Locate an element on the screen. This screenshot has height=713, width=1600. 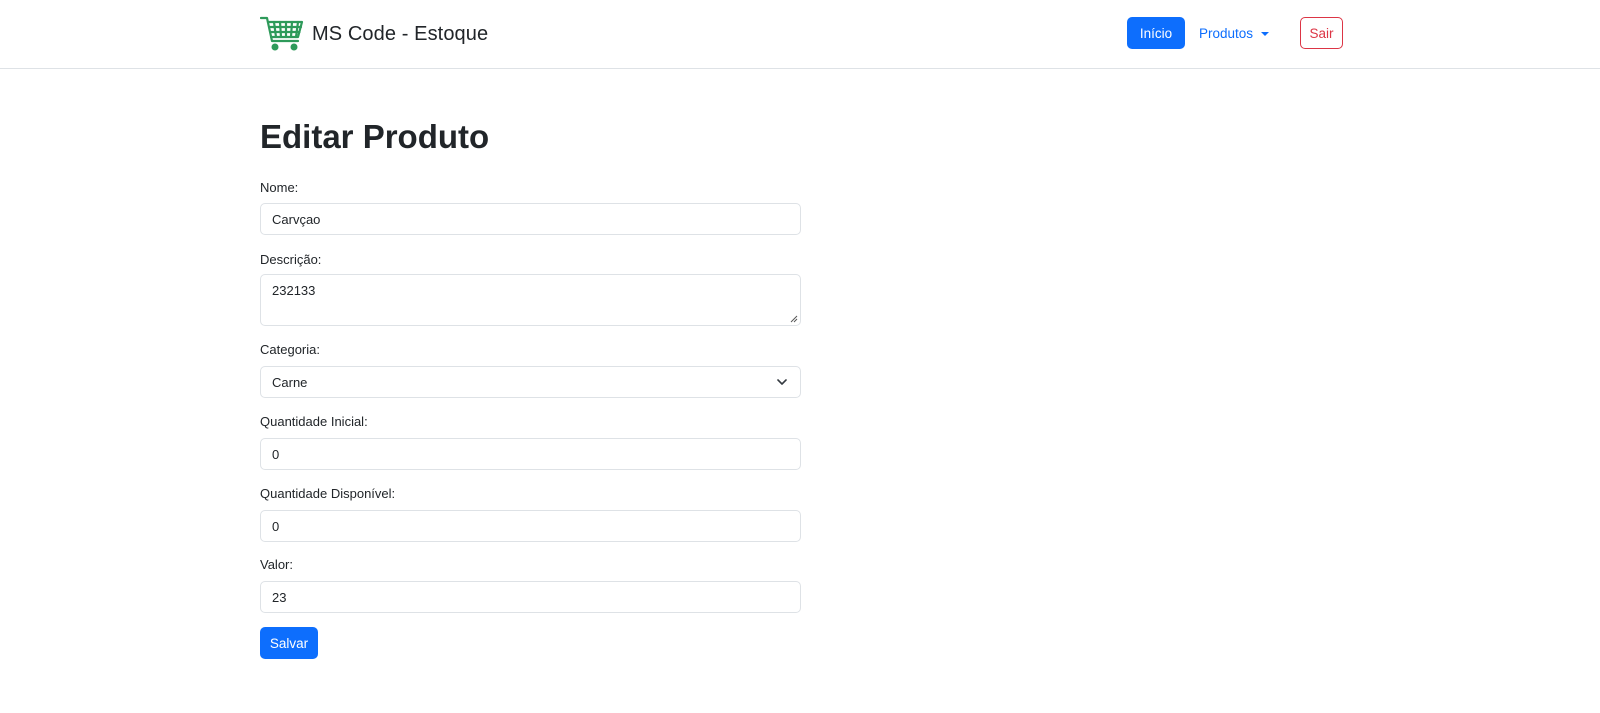
nome-value: Carvçao is located at coordinates (296, 219).